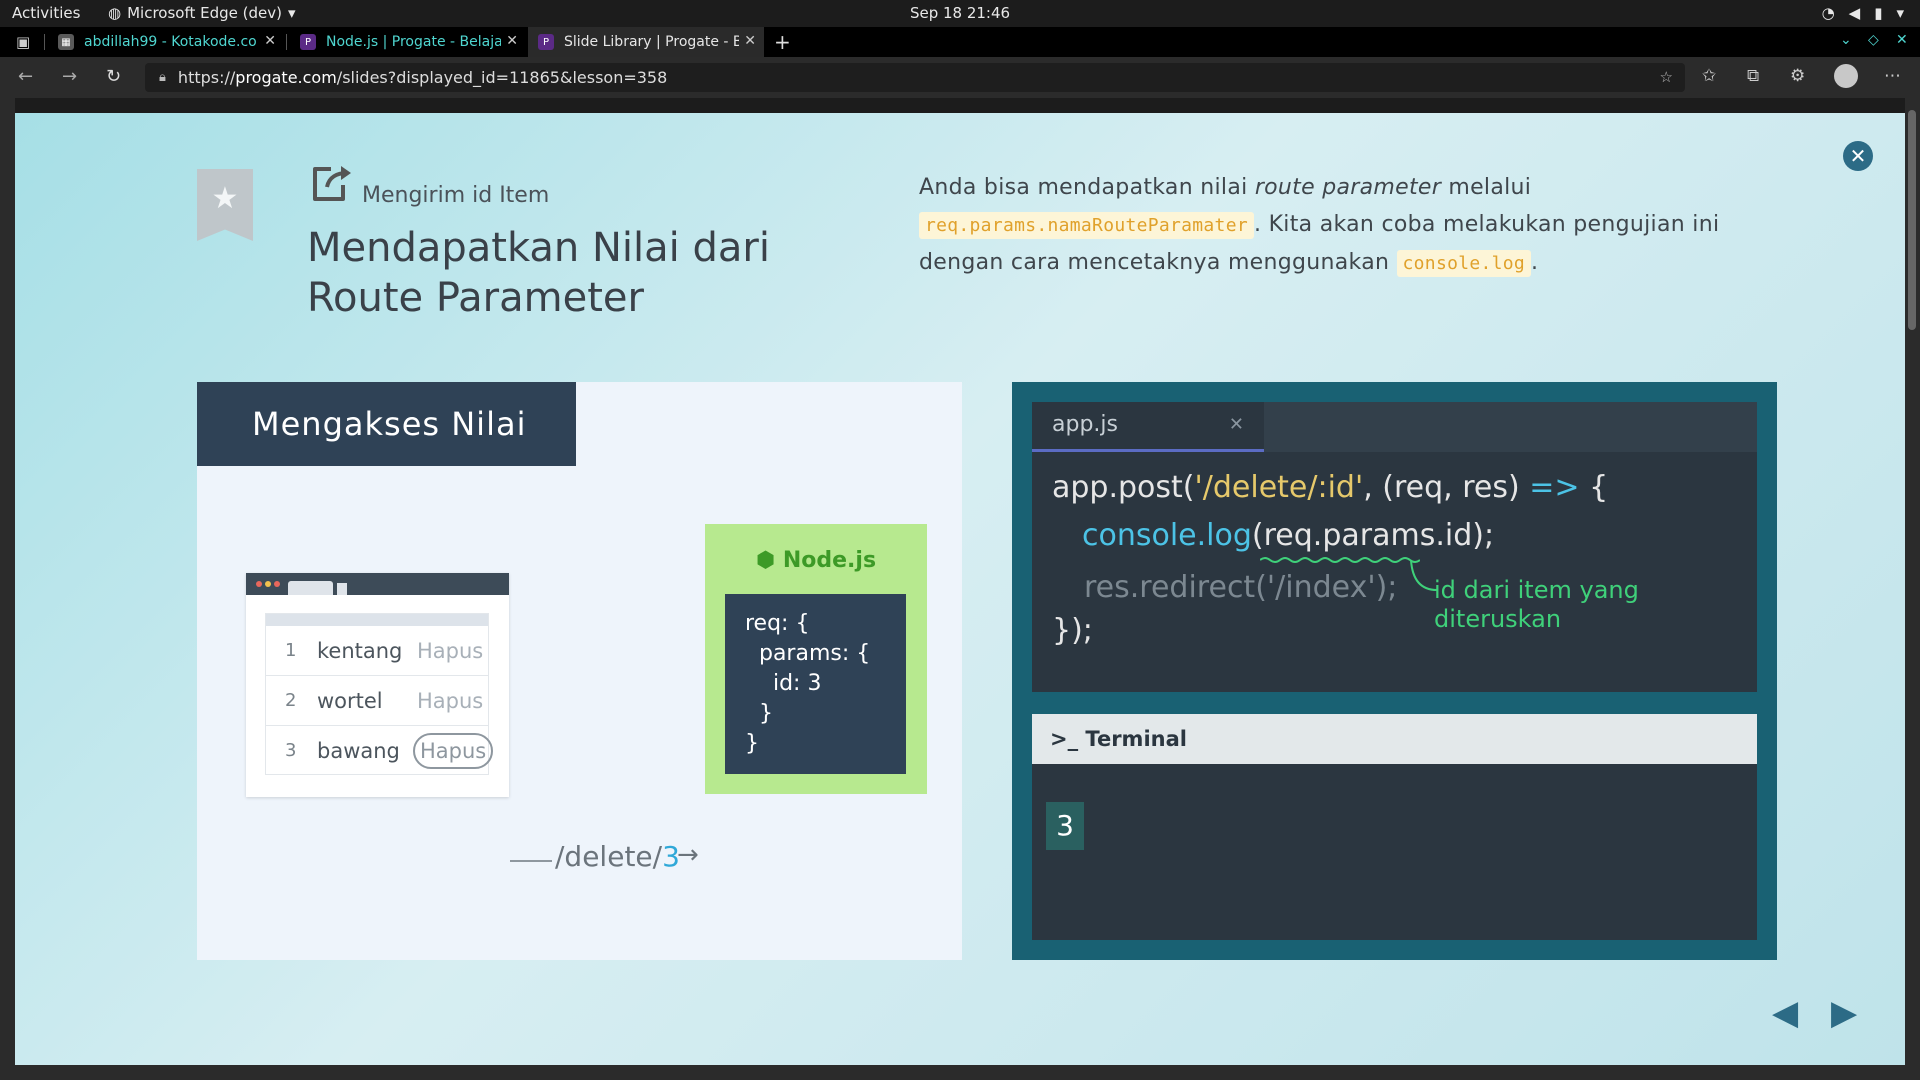  Describe the element at coordinates (1072, 630) in the screenshot. I see `code-line: });` at that location.